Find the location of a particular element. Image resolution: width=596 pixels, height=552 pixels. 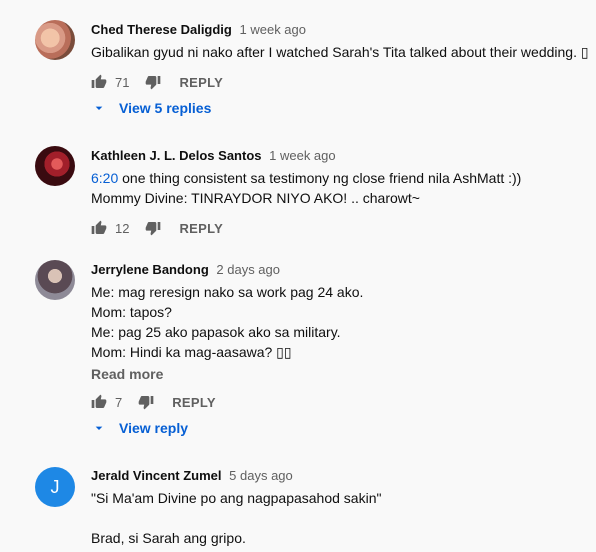

timestamp-link: 6:20 is located at coordinates (104, 178).